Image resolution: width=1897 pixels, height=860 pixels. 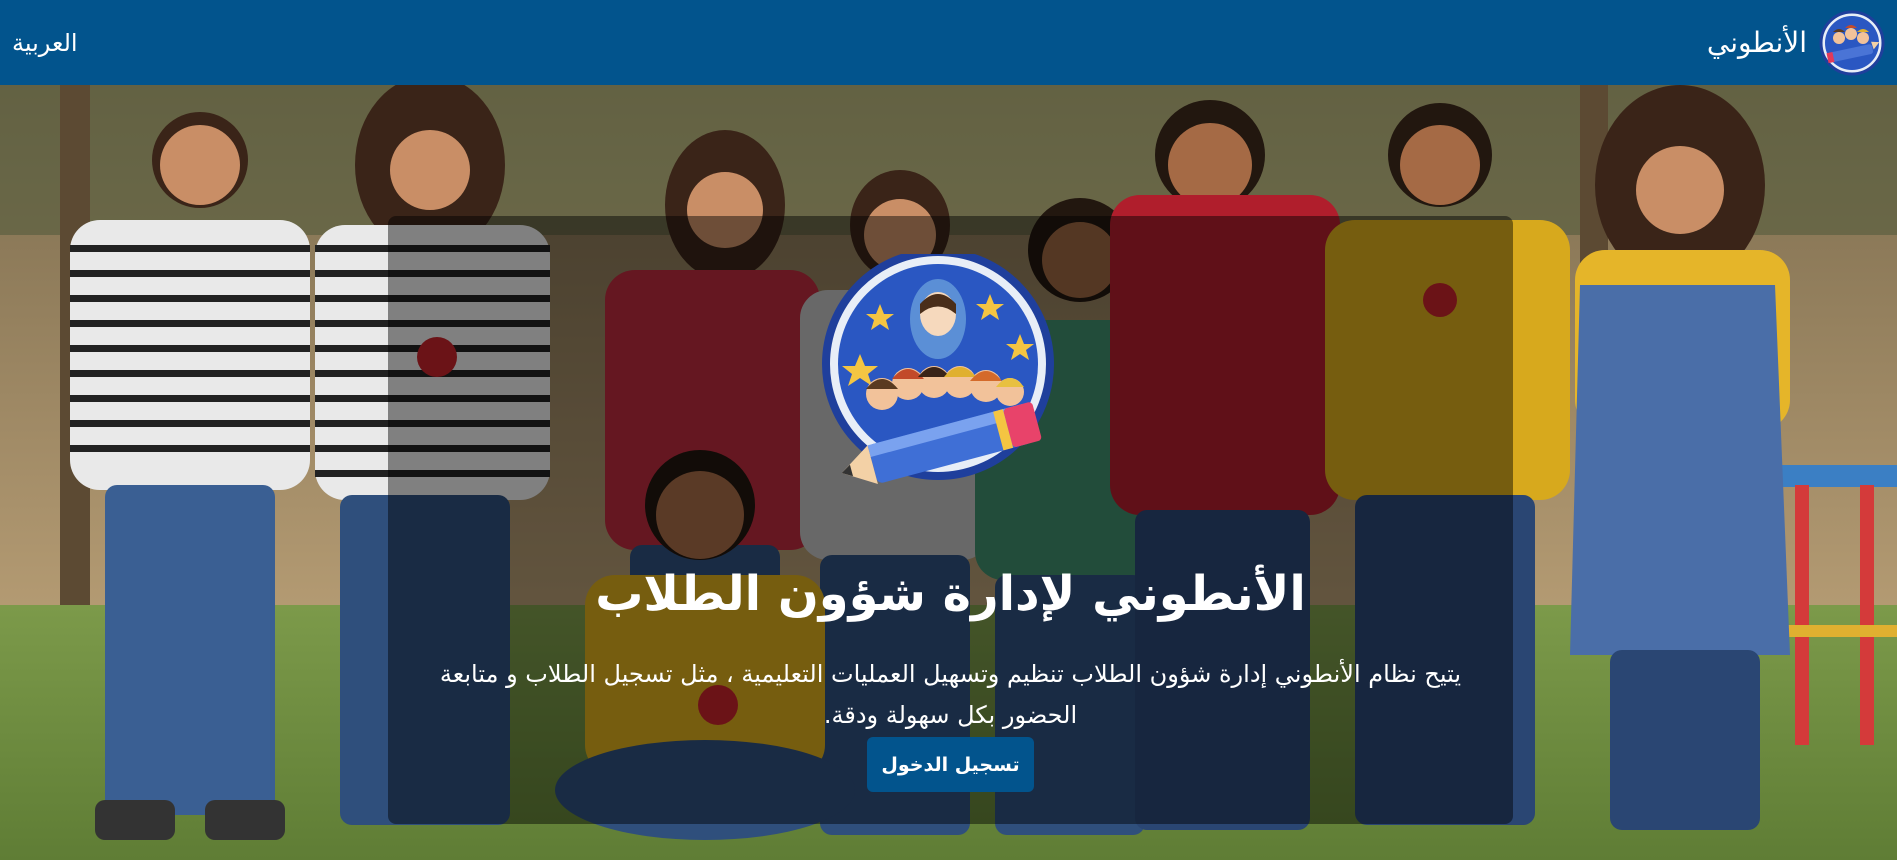 I want to click on brand-home-link: الأنطوني, so click(x=1796, y=43).